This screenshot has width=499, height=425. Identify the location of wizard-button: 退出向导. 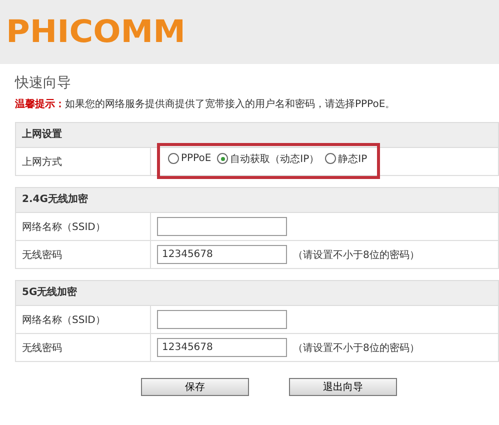
(343, 387).